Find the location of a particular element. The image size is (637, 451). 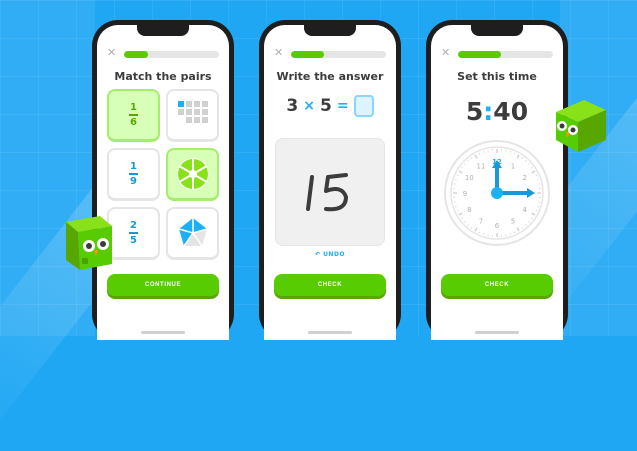

clock-number: 4 is located at coordinates (524, 210).